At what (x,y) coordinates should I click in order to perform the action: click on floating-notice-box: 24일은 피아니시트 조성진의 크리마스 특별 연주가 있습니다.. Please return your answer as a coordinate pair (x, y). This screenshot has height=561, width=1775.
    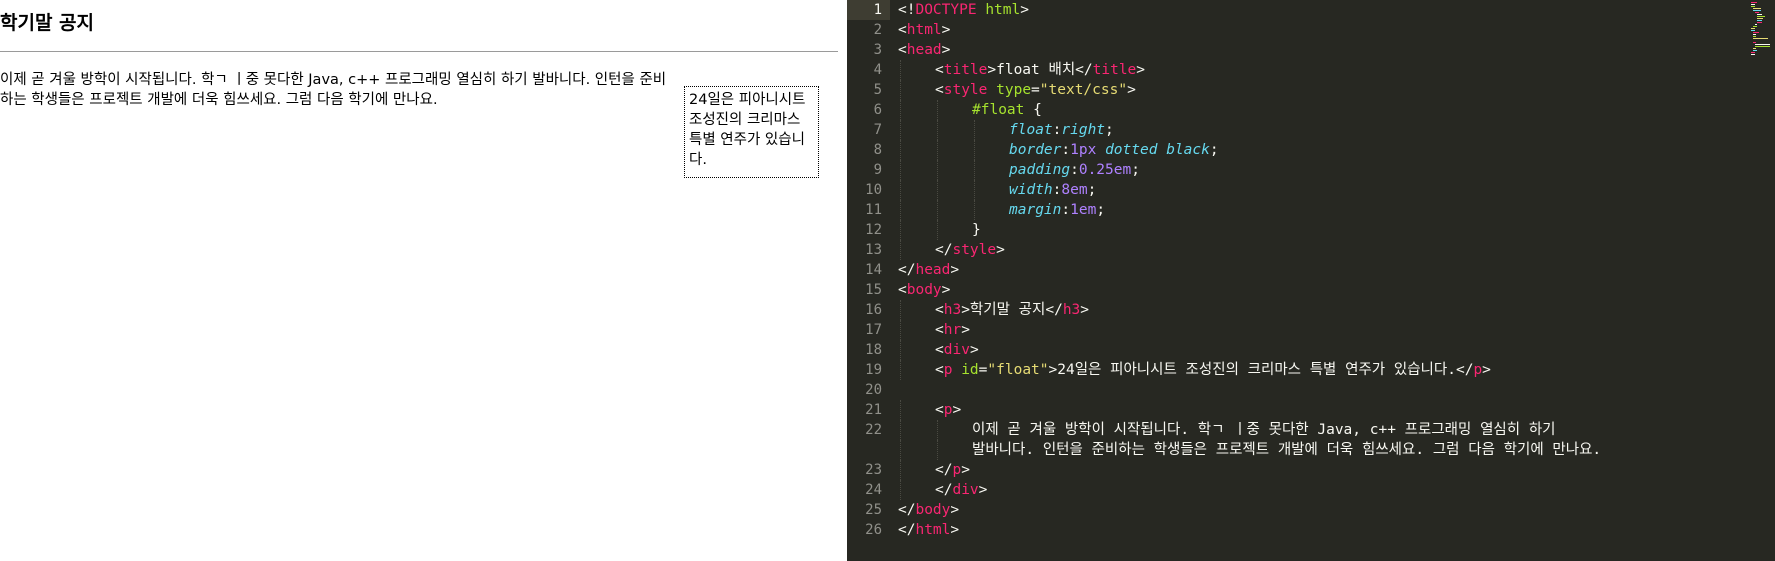
    Looking at the image, I should click on (751, 132).